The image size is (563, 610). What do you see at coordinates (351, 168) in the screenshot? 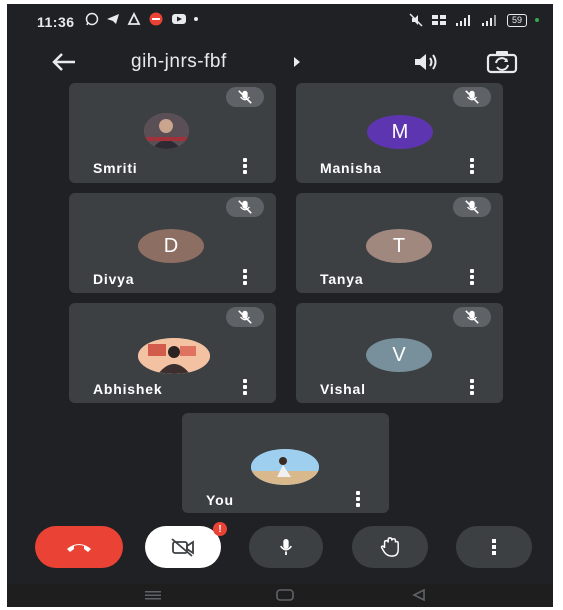
I see `participant-name: Manisha` at bounding box center [351, 168].